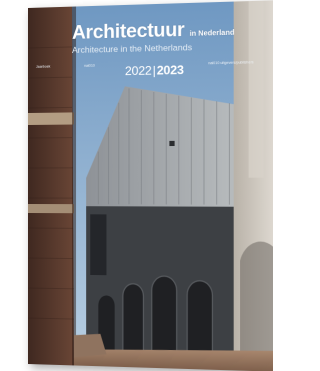 The height and width of the screenshot is (371, 320). I want to click on cover-editors-left: Jaarboek, so click(43, 66).